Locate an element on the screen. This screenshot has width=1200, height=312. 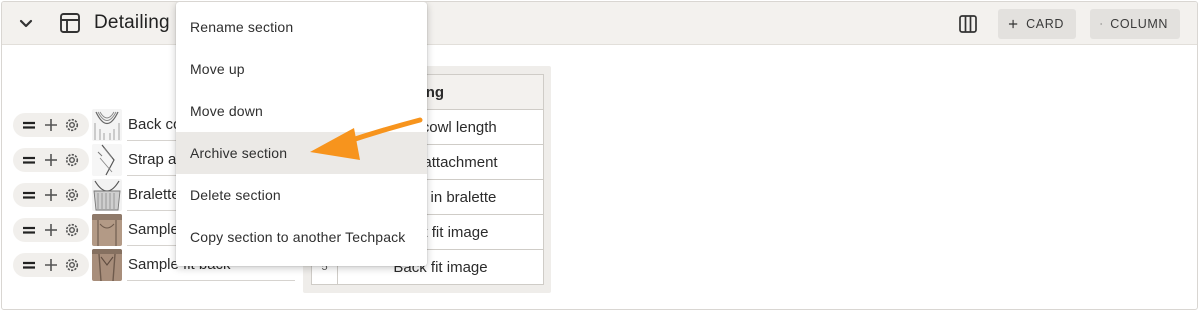
add-card-button: CARD is located at coordinates (1037, 24).